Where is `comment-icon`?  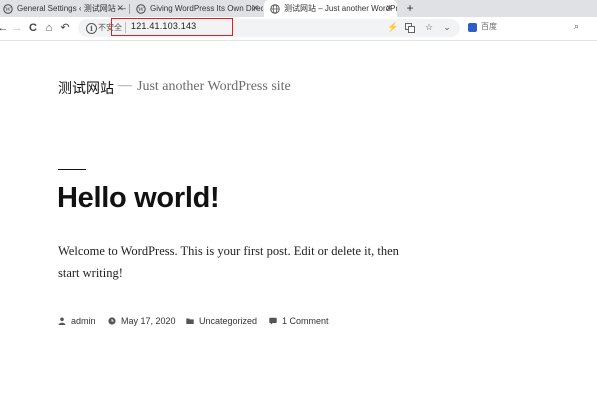 comment-icon is located at coordinates (273, 321).